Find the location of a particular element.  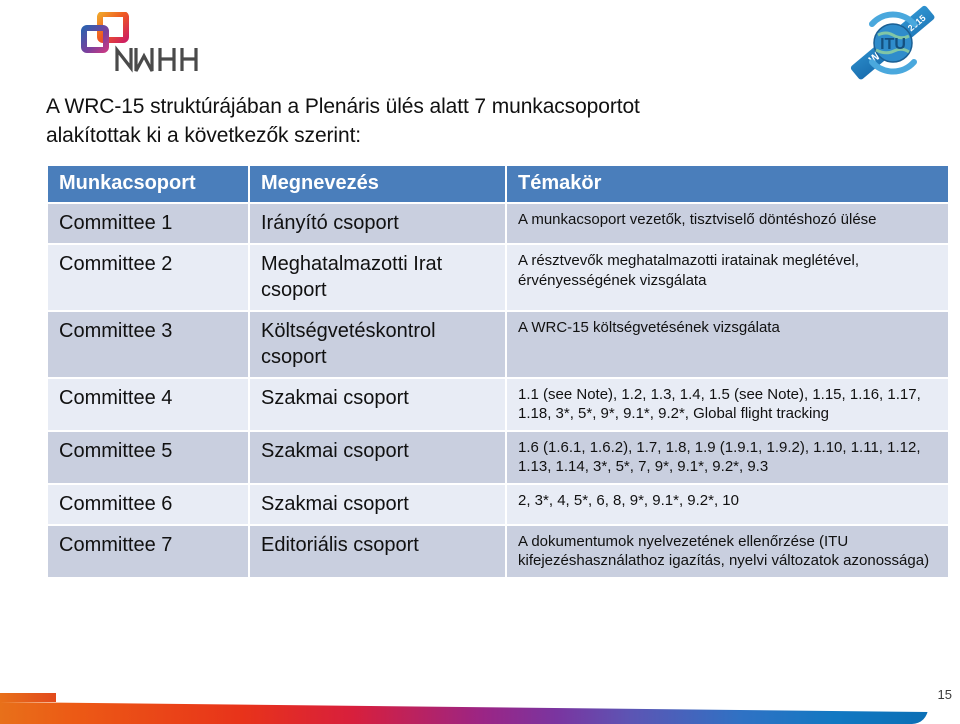

column-header-munkacsoport: Munkacsoport is located at coordinates (148, 184).